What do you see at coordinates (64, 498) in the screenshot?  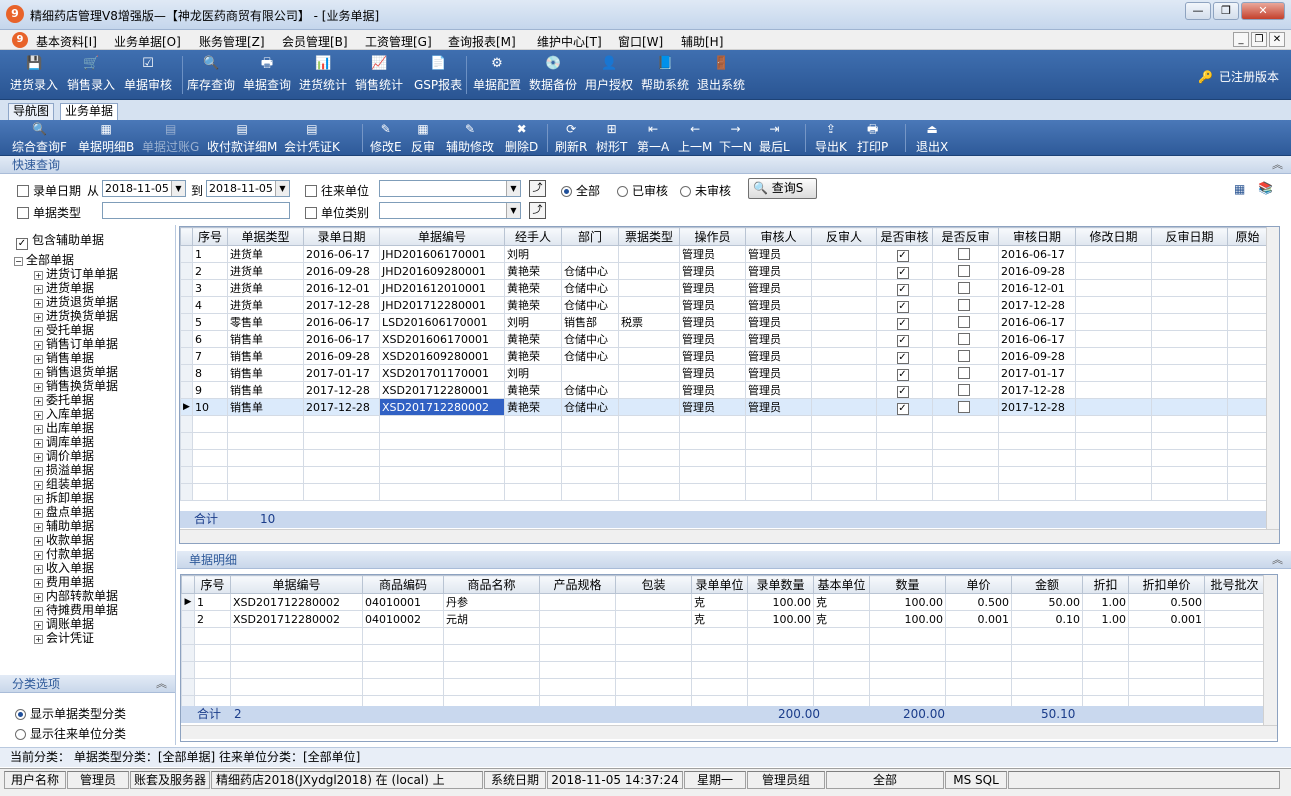 I see `tree-item: + 拆卸单据` at bounding box center [64, 498].